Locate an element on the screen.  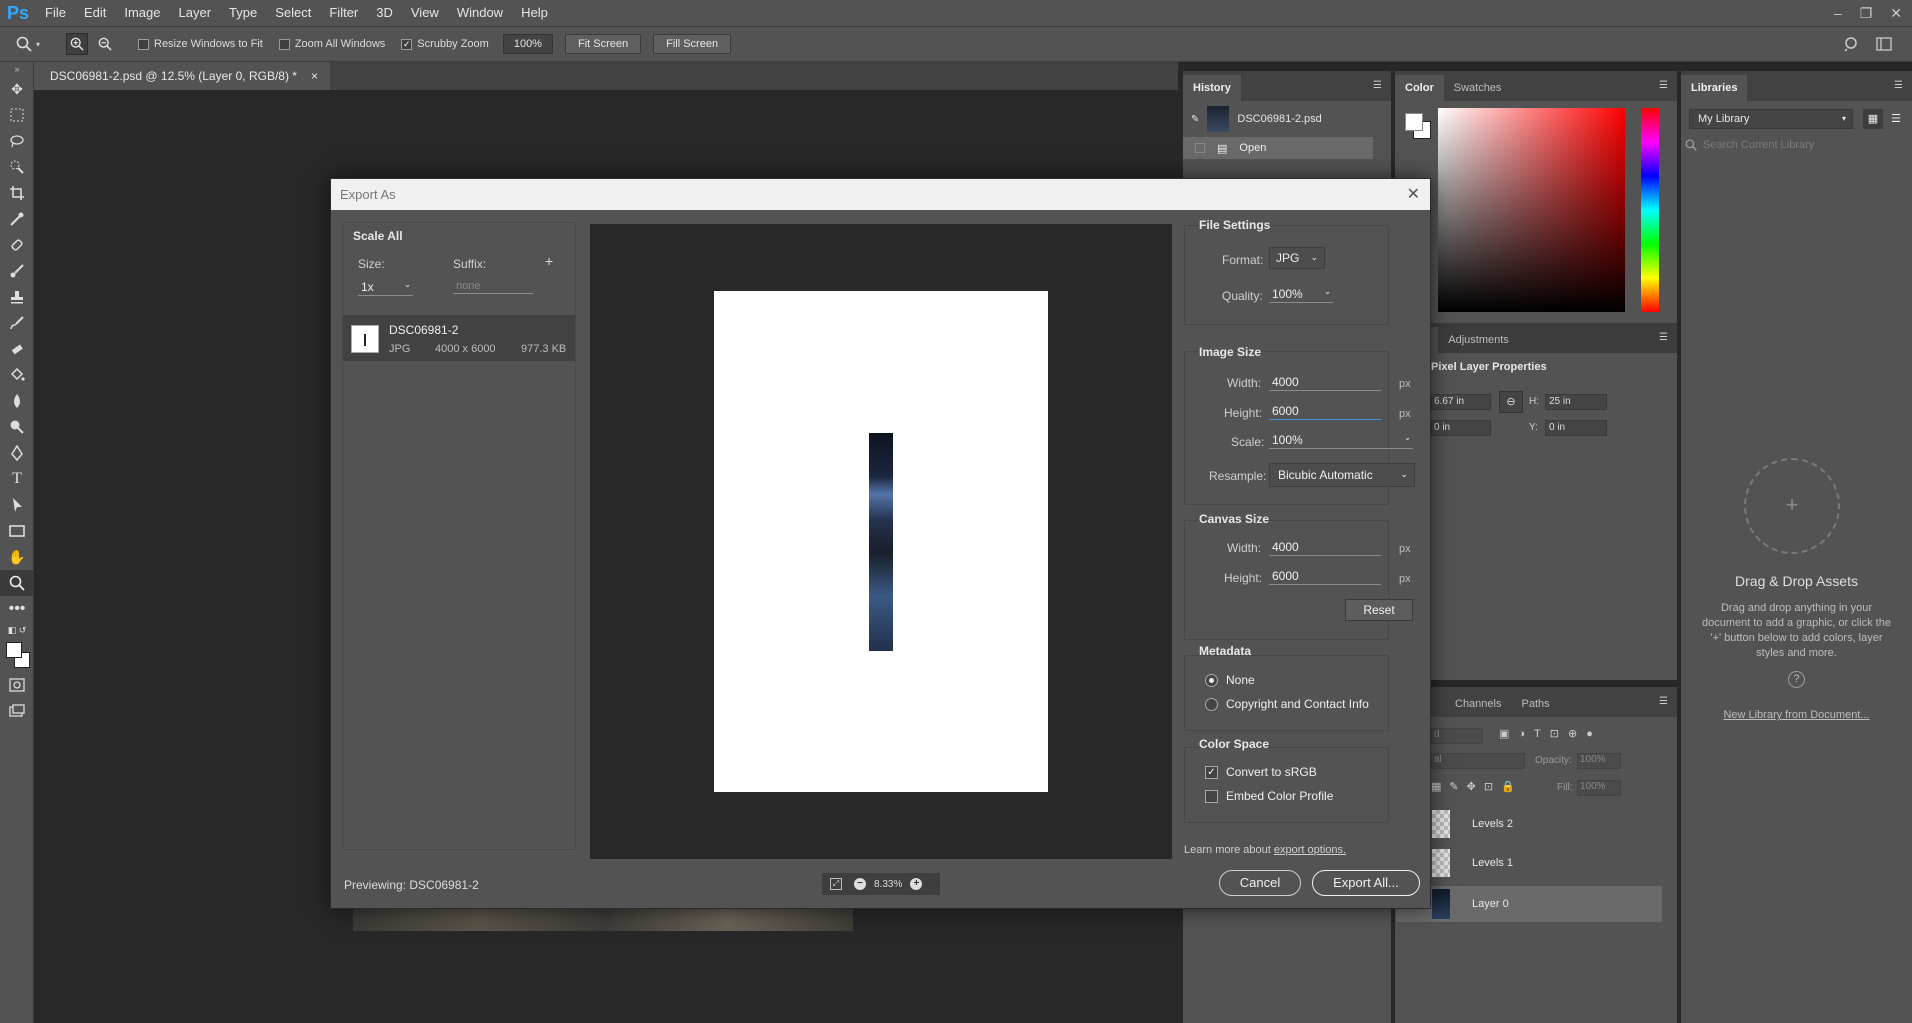
menu-3d: 3D is located at coordinates (384, 13).